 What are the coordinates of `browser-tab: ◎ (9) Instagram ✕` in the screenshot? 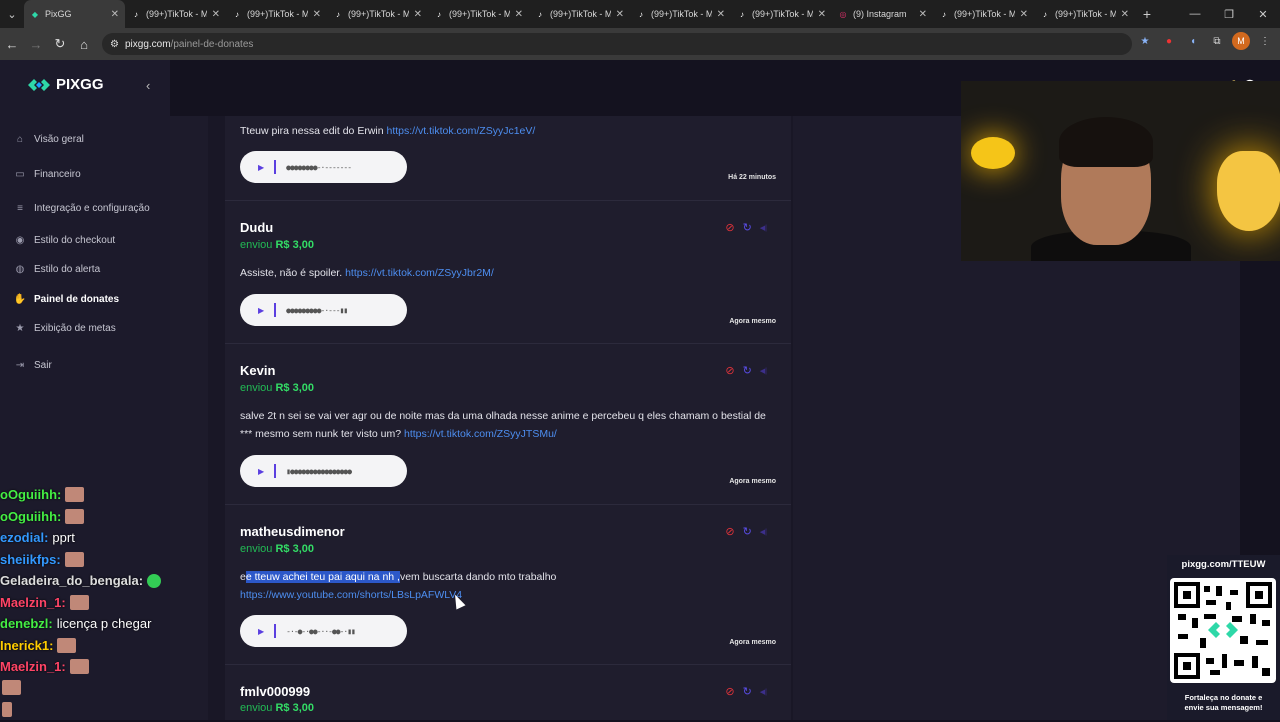 It's located at (882, 14).